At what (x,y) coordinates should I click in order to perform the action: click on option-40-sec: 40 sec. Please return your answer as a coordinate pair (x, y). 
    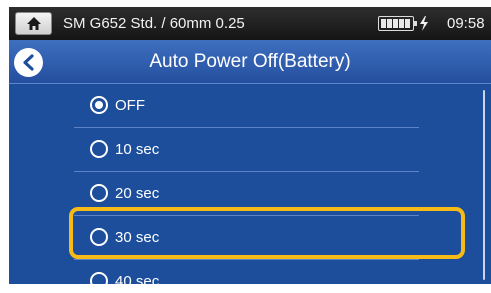
    Looking at the image, I should click on (246, 272).